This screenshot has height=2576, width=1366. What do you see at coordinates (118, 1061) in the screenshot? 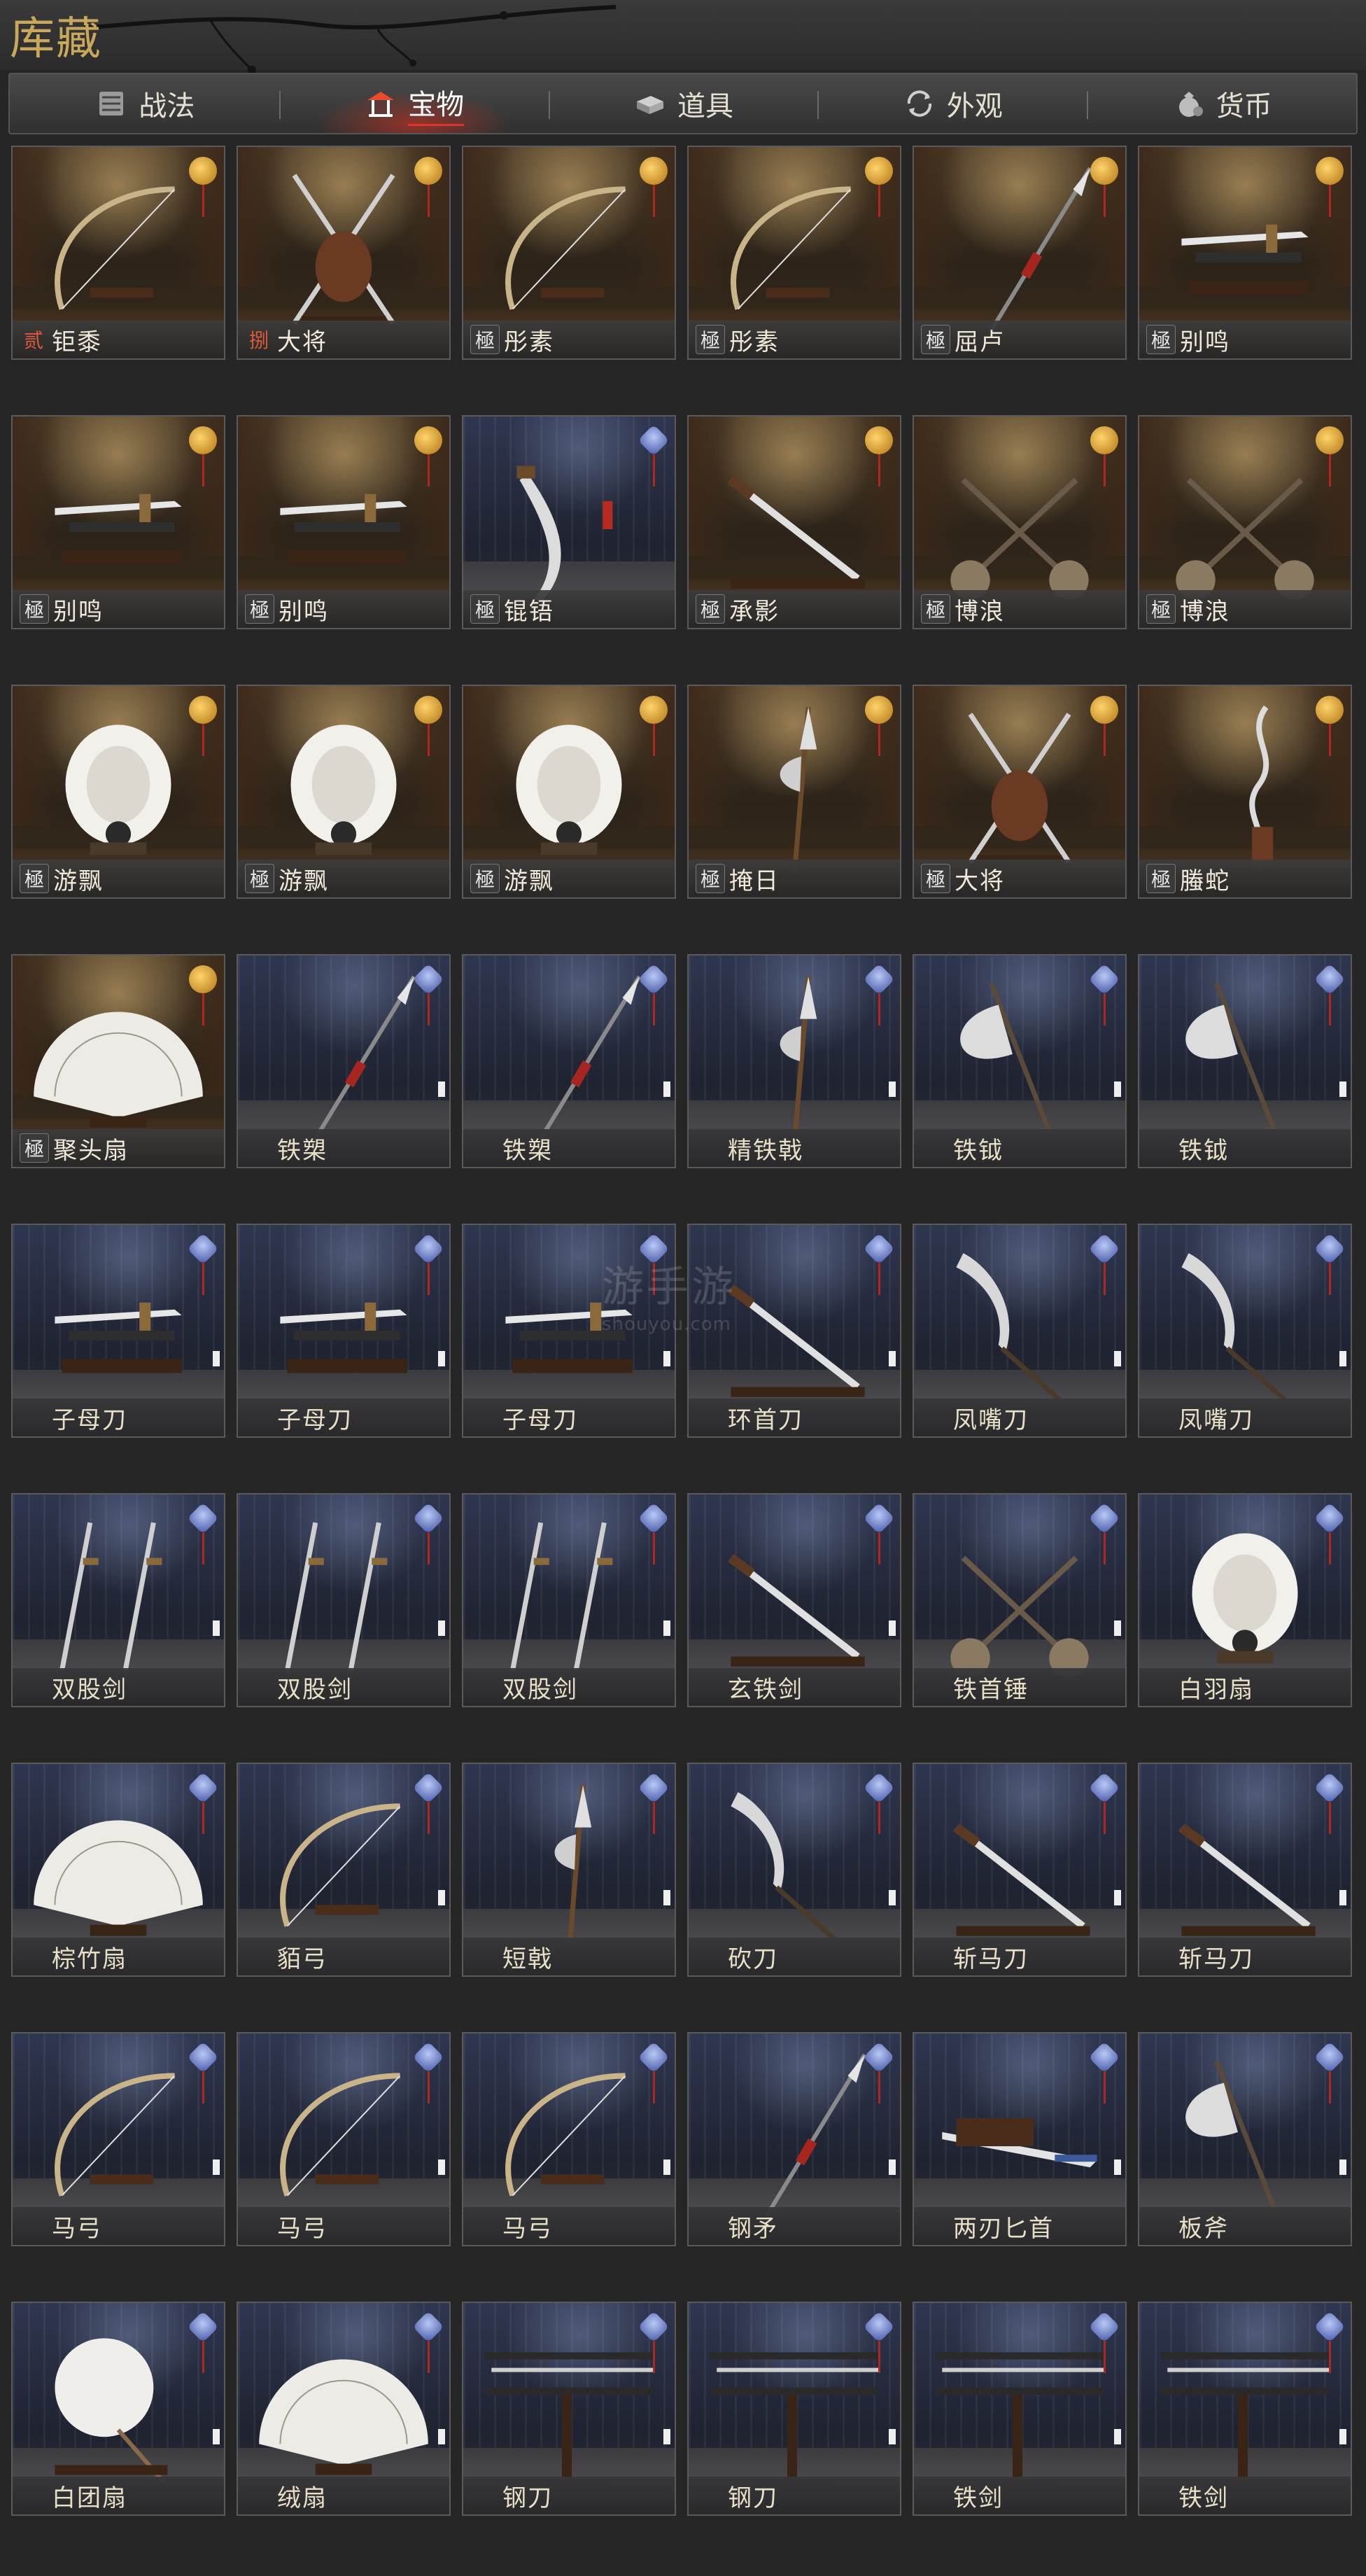
I see `treasure-card: 極聚头扇` at bounding box center [118, 1061].